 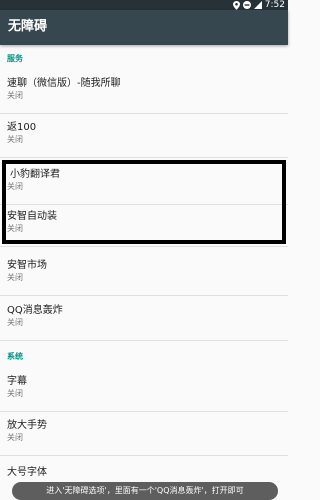 I want to click on item-title: 大号字体, so click(x=27, y=472).